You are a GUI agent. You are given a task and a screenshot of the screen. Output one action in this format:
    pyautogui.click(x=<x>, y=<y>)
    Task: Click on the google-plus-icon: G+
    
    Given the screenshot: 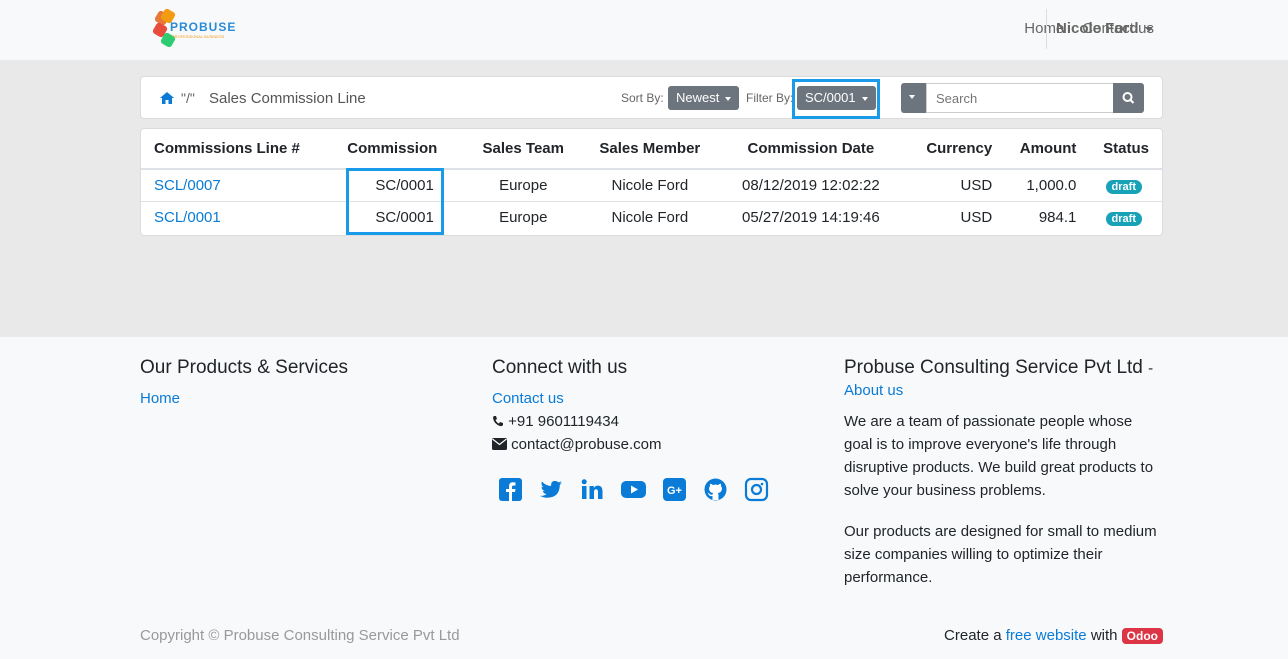 What is the action you would take?
    pyautogui.click(x=674, y=489)
    